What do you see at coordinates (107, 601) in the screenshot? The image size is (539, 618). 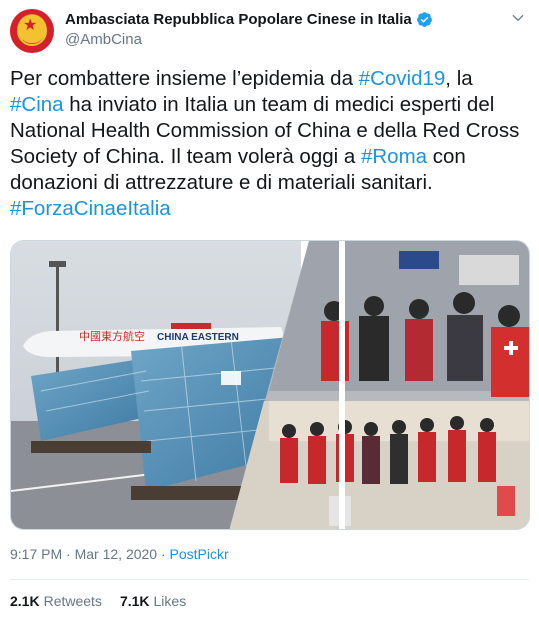 I see `tweet-stats: 2.1K Retweets 7.1K Likes` at bounding box center [107, 601].